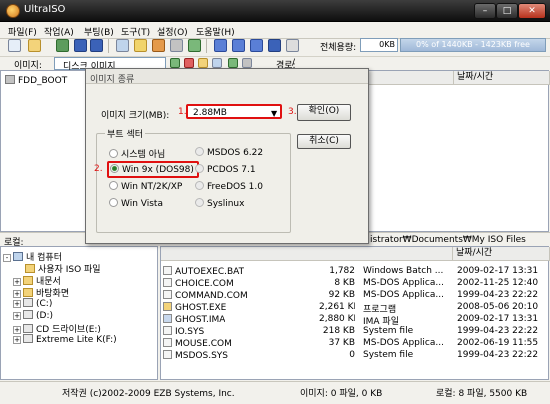 The height and width of the screenshot is (404, 550). Describe the element at coordinates (122, 45) in the screenshot. I see `user-icon` at that location.